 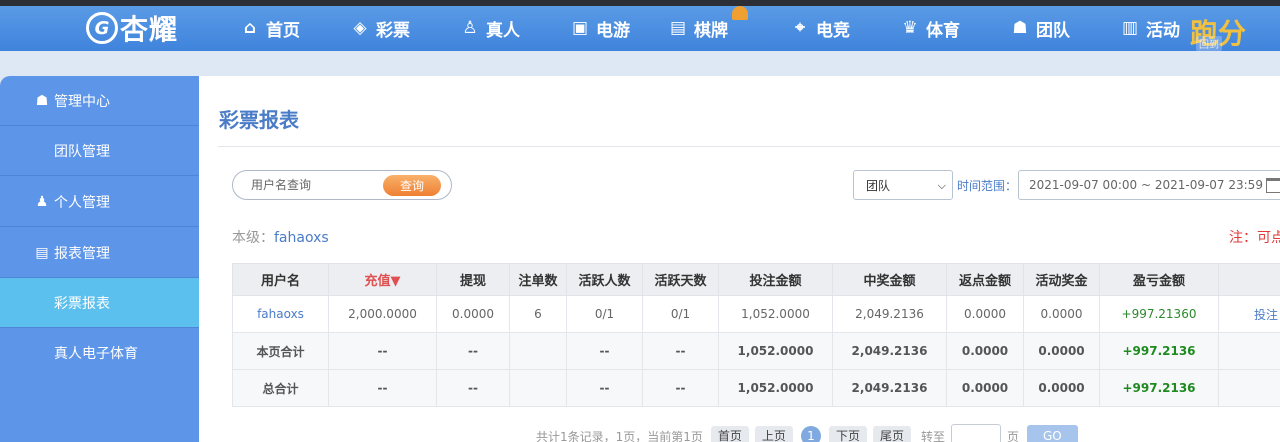 I want to click on goto-label: 转至, so click(x=932, y=435).